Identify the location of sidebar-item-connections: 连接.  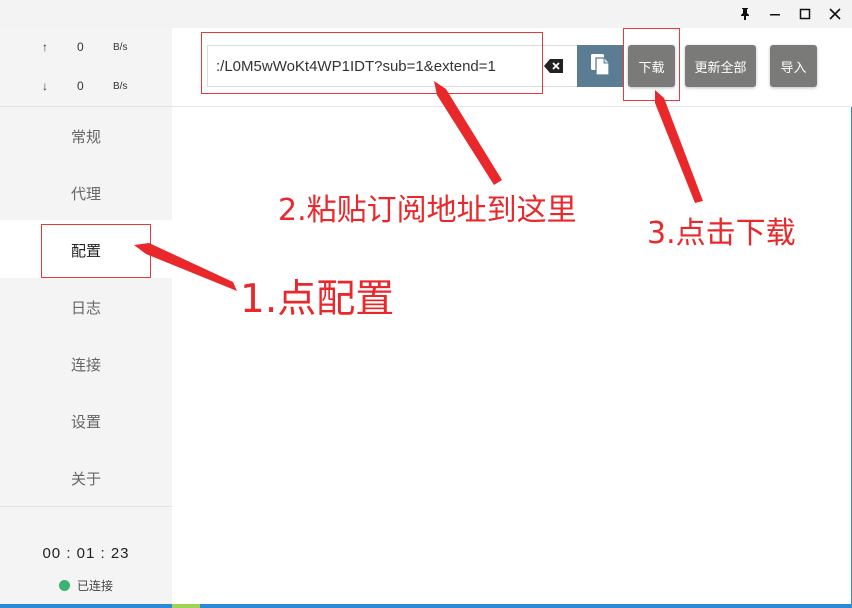
(86, 364).